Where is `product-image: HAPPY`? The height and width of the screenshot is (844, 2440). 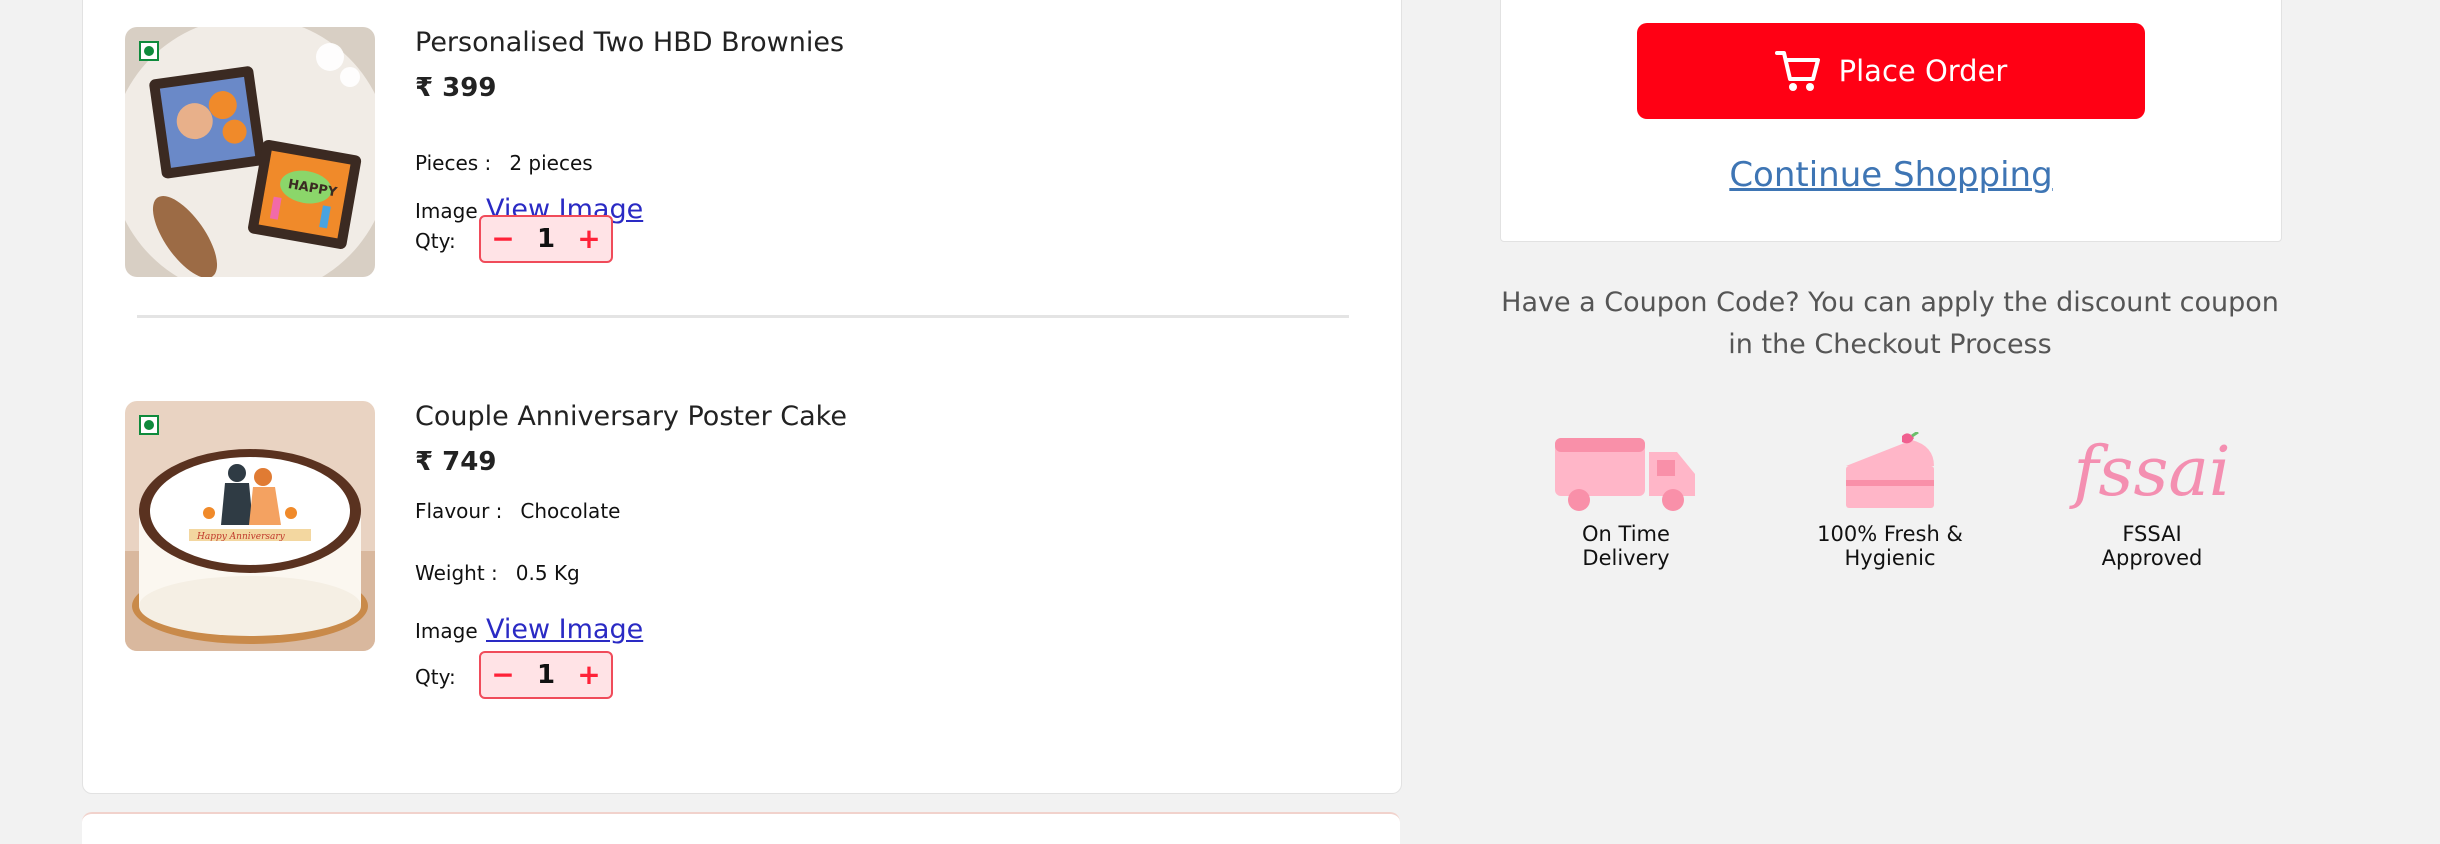 product-image: HAPPY is located at coordinates (250, 152).